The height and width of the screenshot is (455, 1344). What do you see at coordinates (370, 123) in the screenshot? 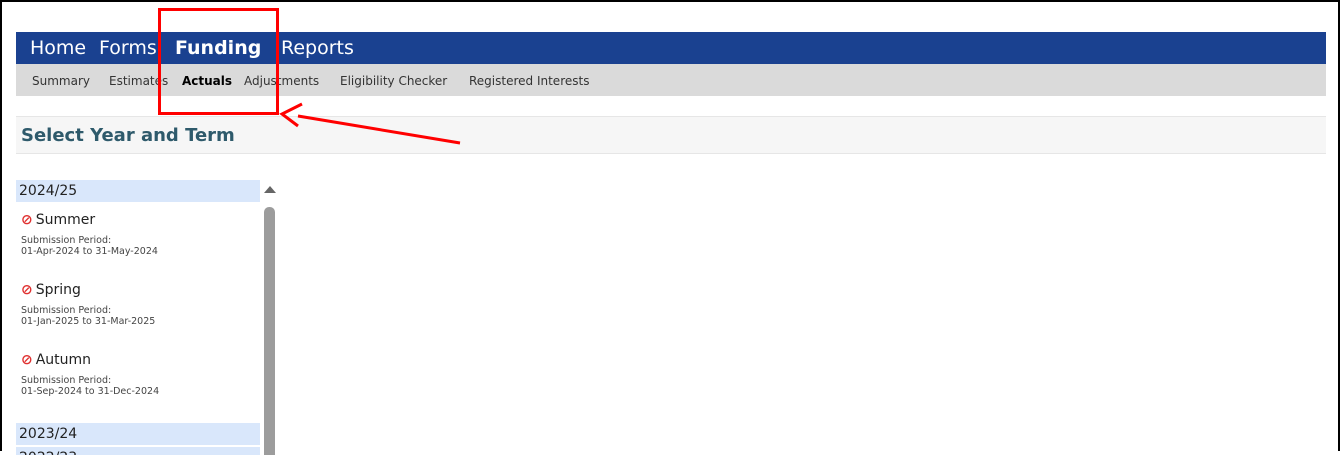
I see `annotation-arrow` at bounding box center [370, 123].